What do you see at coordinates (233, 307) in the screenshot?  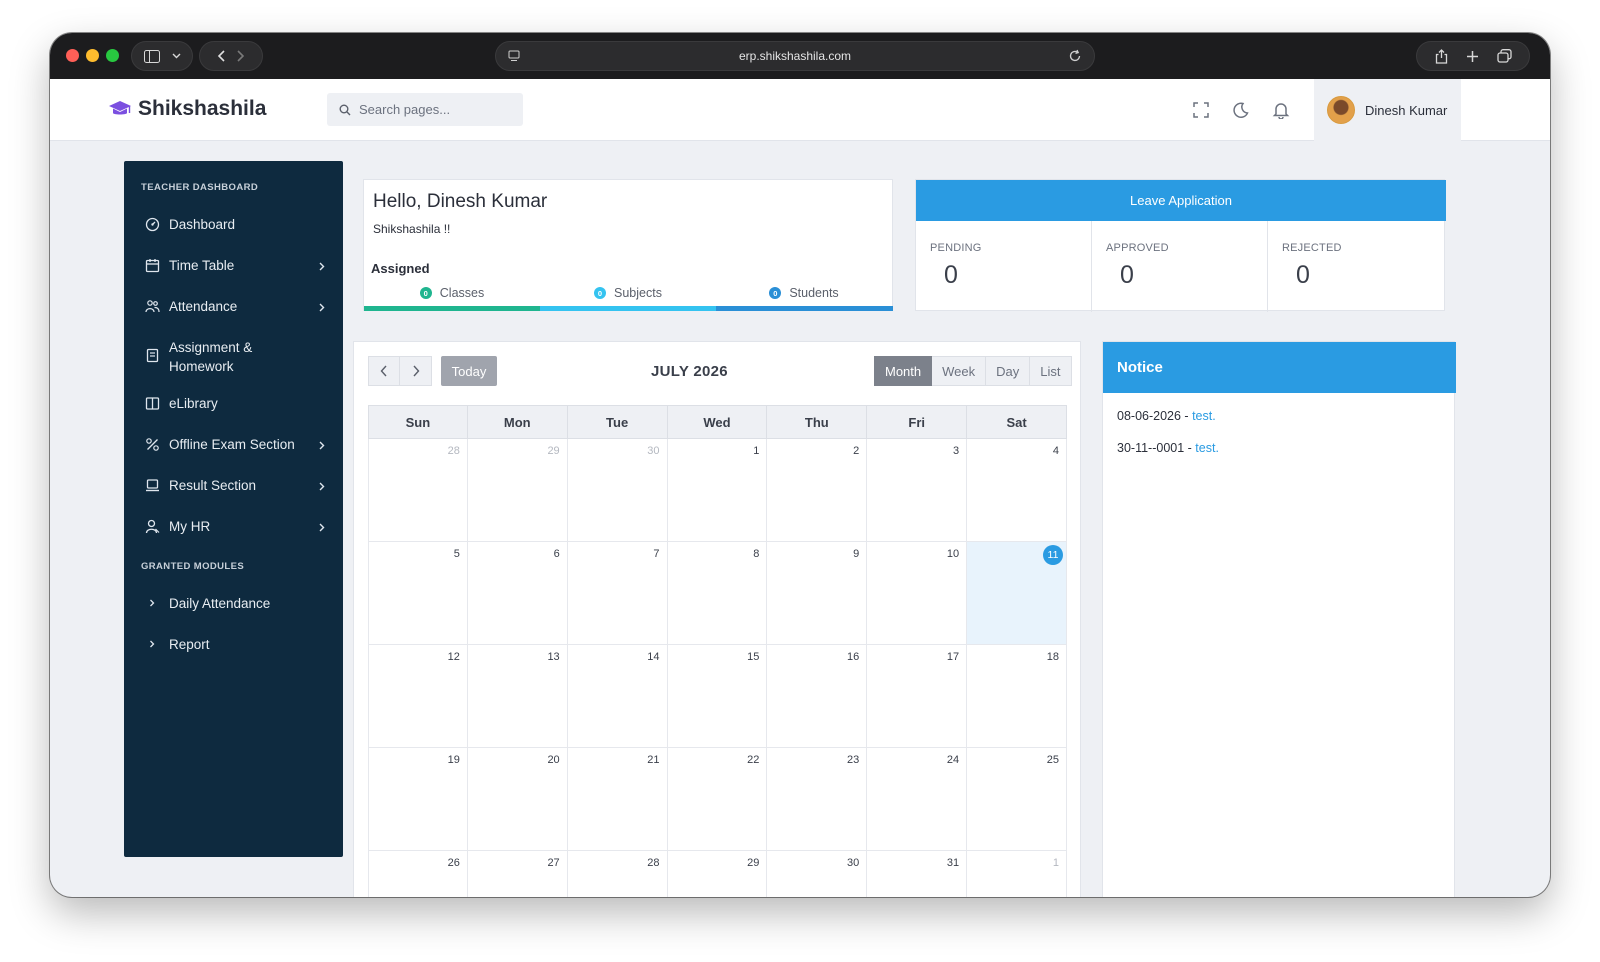 I see `sidebar-item-attendance: Attendance` at bounding box center [233, 307].